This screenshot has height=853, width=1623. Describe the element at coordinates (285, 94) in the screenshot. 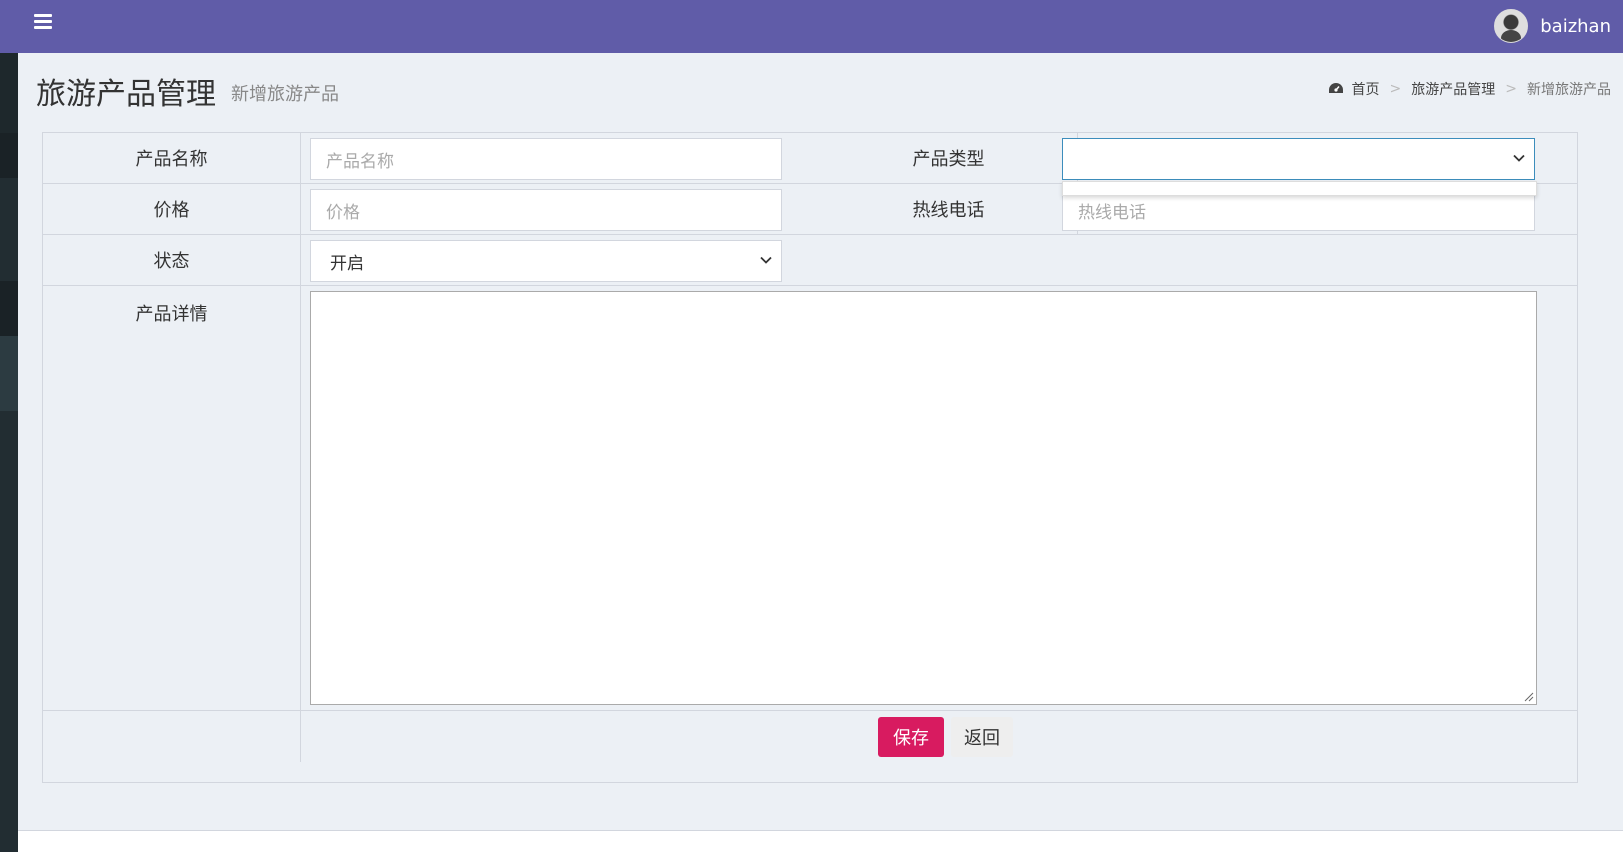

I see `page-subtitle: 新增旅游产品` at that location.